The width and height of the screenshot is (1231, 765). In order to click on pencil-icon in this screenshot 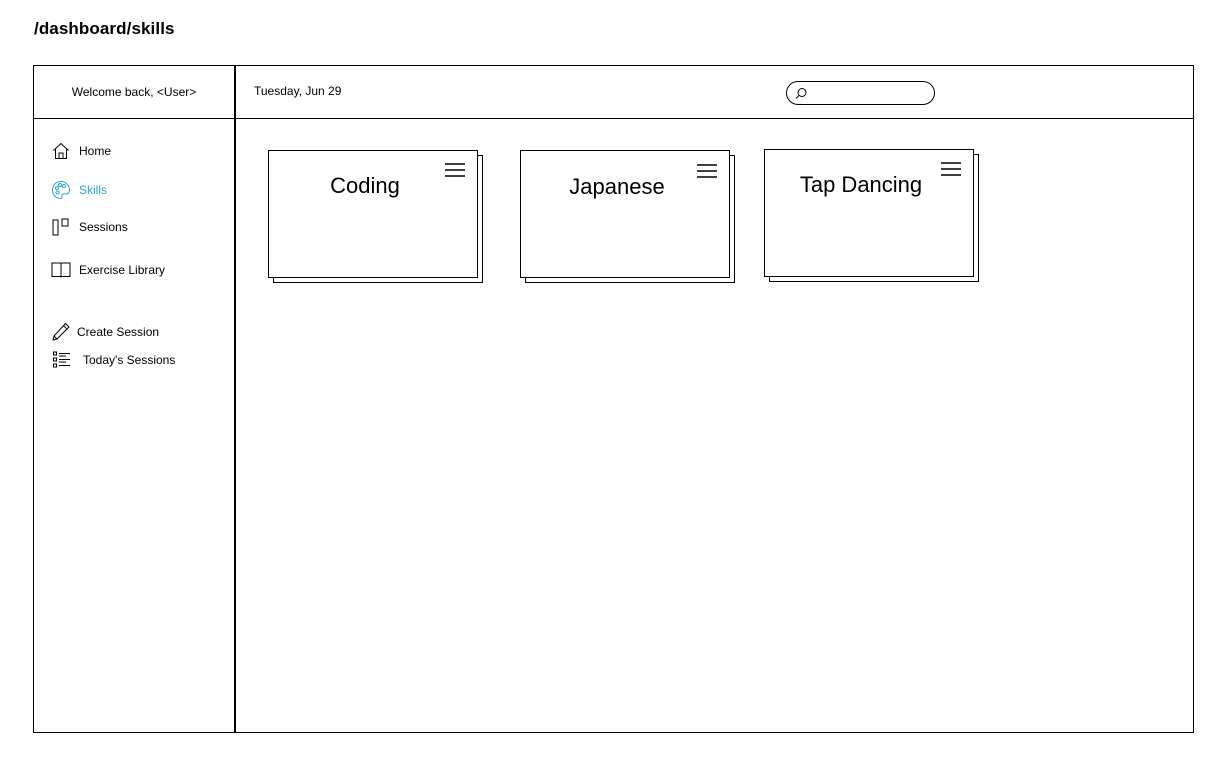, I will do `click(61, 332)`.